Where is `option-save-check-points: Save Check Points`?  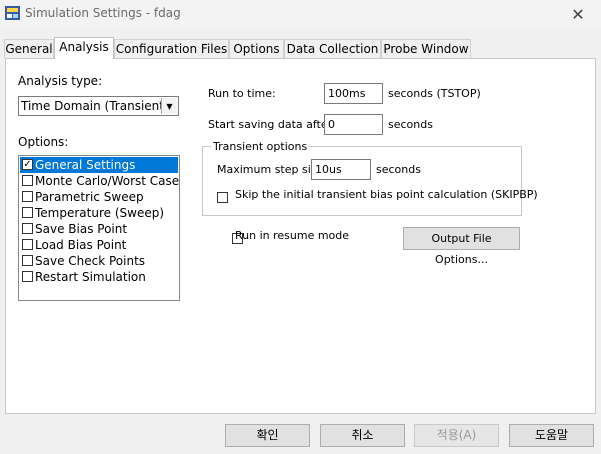
option-save-check-points: Save Check Points is located at coordinates (99, 261).